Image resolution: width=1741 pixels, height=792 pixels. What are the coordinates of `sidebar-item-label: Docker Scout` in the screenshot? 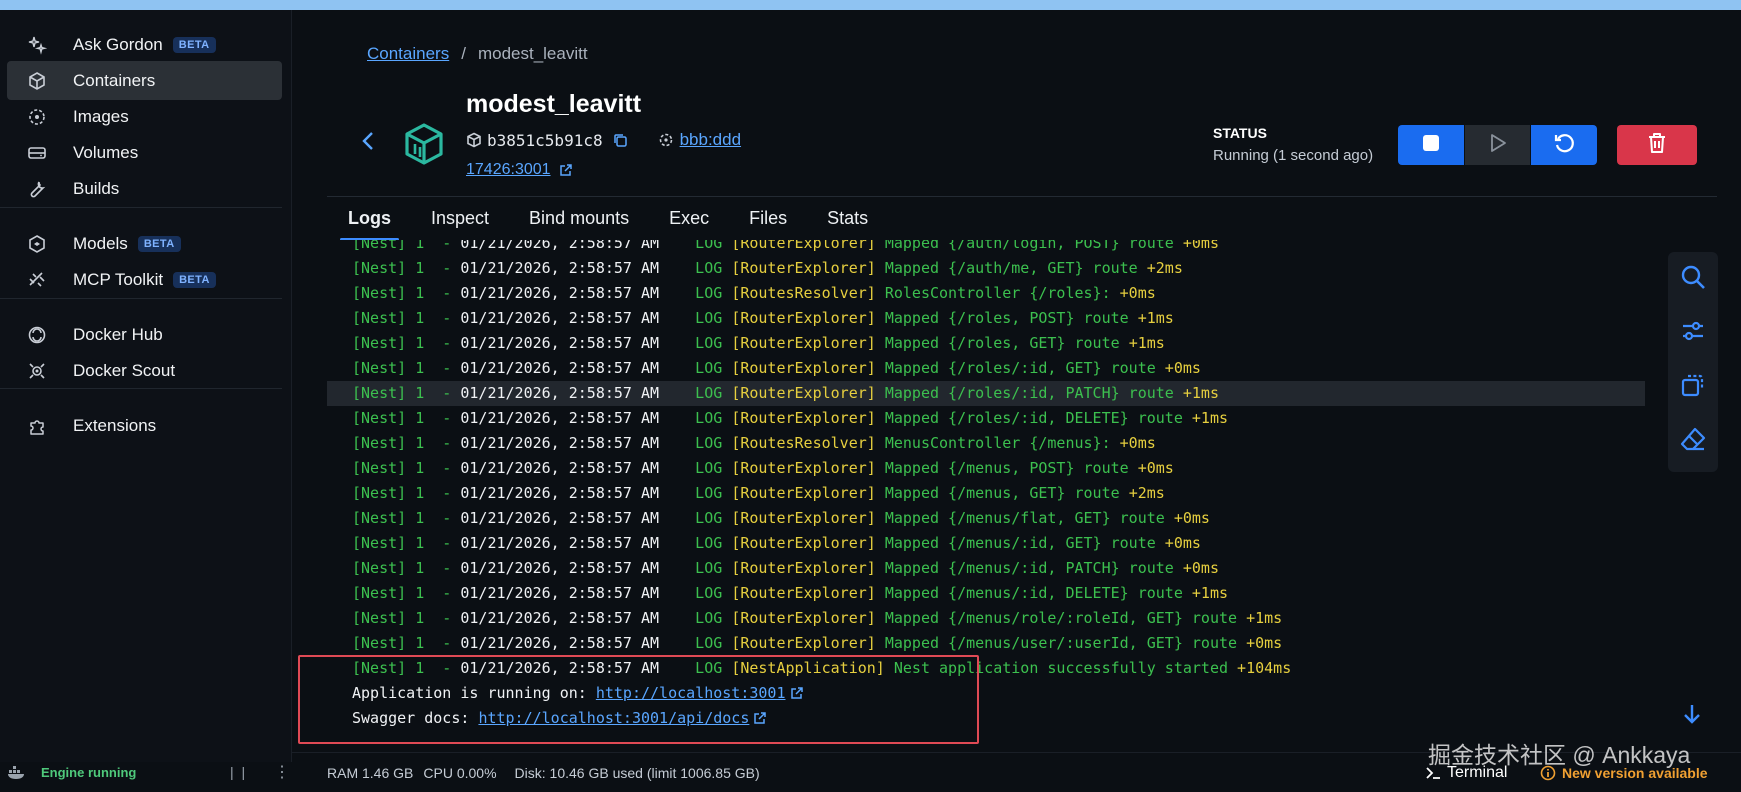 It's located at (124, 370).